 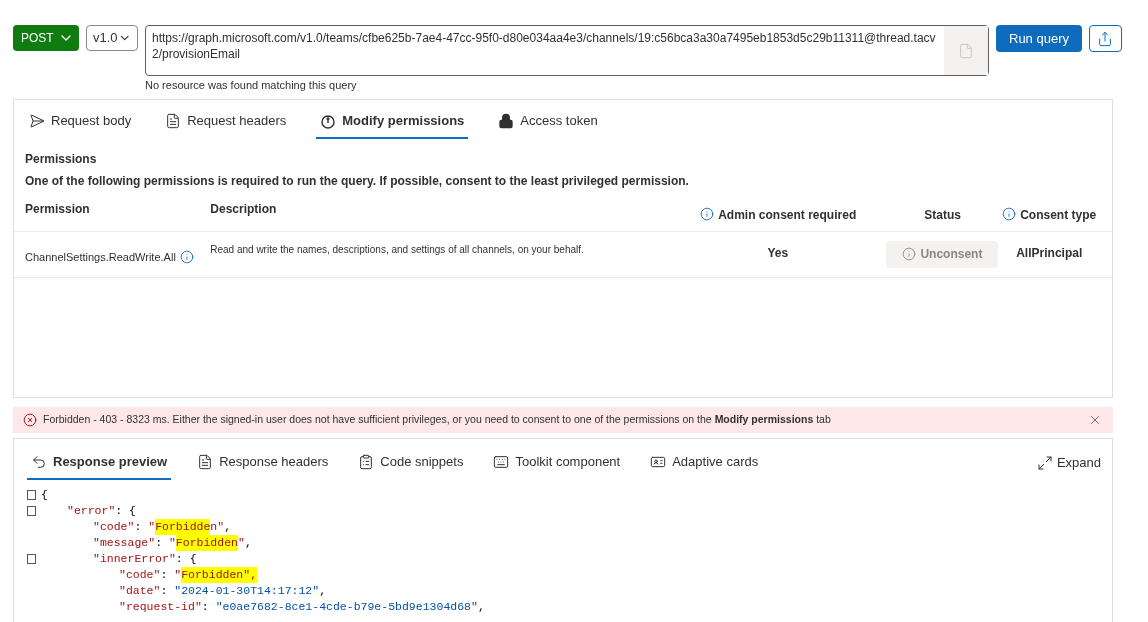 I want to click on code-token: "message", so click(x=124, y=542).